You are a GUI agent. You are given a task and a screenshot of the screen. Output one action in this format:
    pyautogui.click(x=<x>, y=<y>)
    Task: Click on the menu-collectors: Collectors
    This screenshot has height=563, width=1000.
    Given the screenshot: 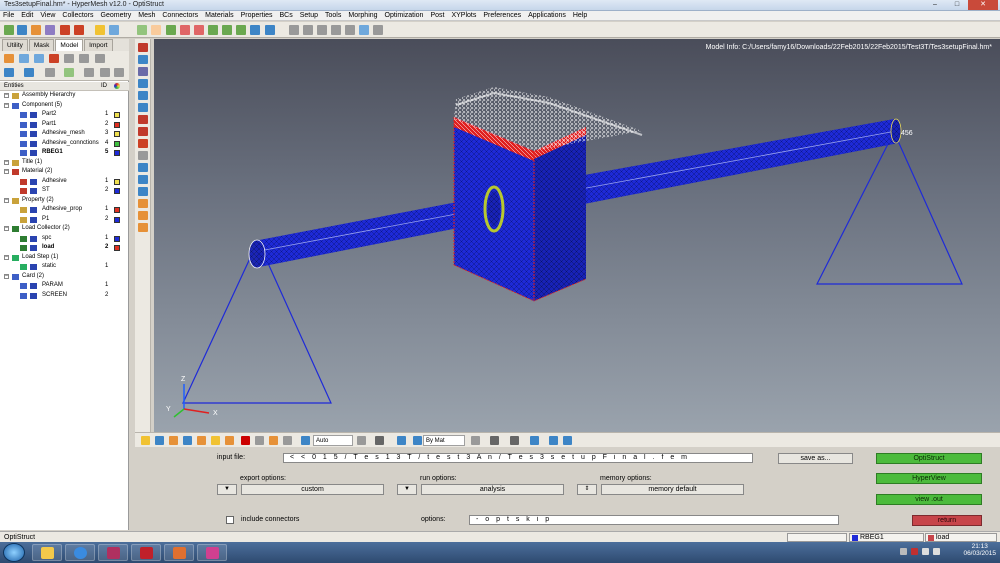 What is the action you would take?
    pyautogui.click(x=77, y=15)
    